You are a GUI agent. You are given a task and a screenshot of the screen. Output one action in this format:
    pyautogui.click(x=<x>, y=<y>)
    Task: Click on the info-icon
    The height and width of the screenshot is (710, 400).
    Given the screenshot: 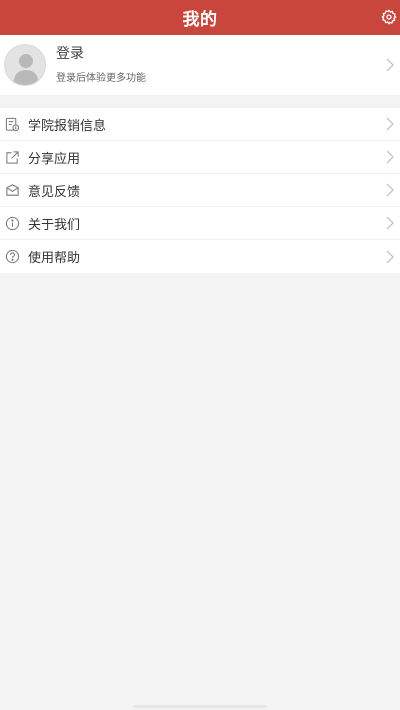 What is the action you would take?
    pyautogui.click(x=12, y=223)
    